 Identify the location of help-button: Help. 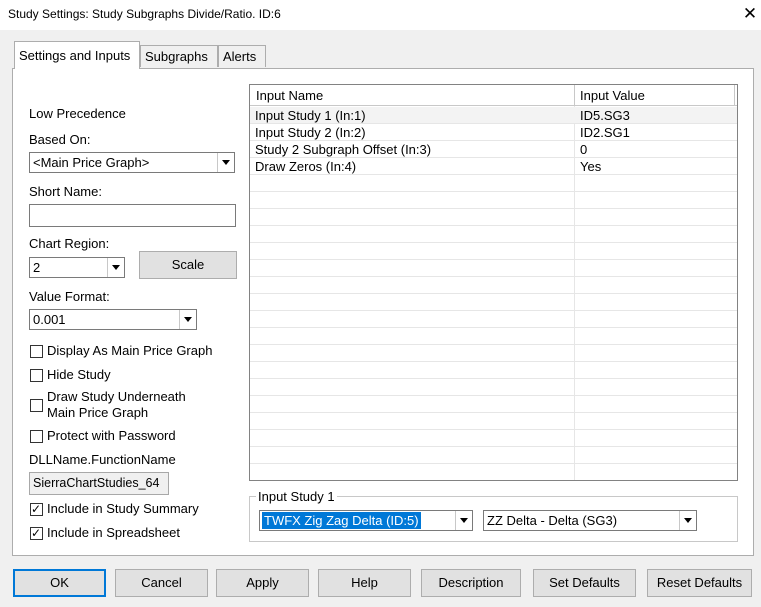
(364, 583).